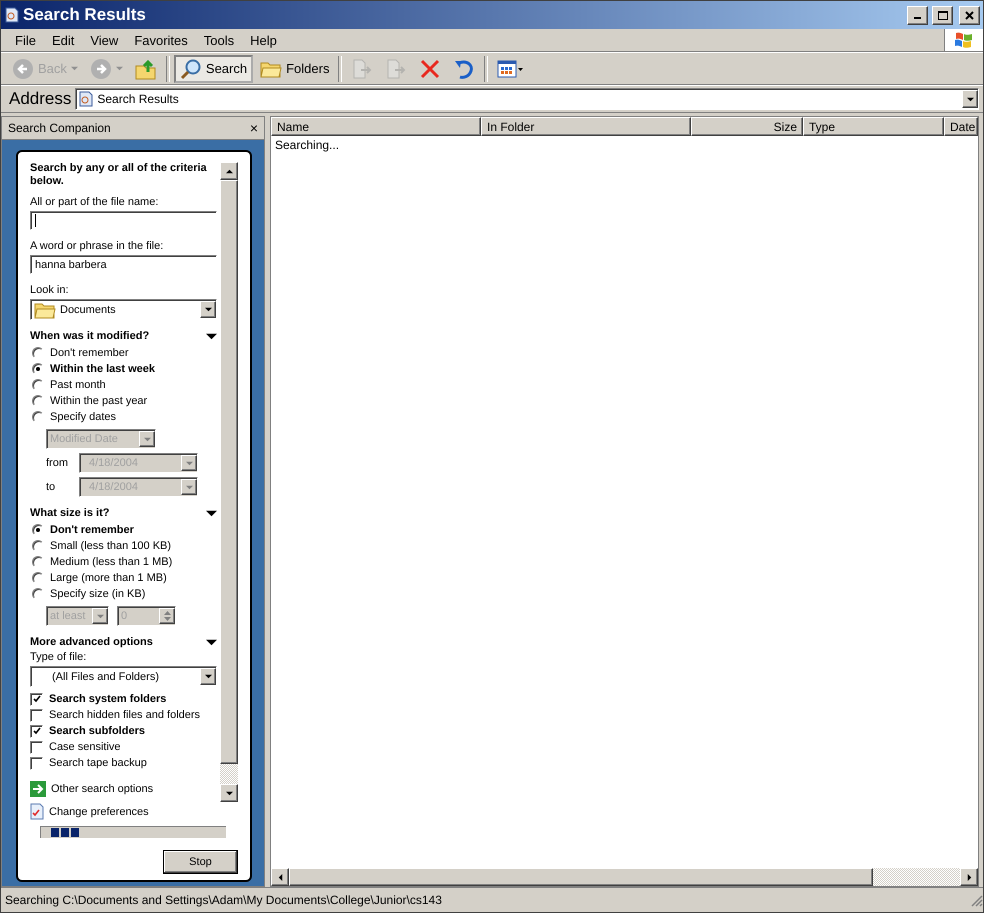 Image resolution: width=984 pixels, height=913 pixels. Describe the element at coordinates (107, 699) in the screenshot. I see `checkbox-label: Search system folders` at that location.